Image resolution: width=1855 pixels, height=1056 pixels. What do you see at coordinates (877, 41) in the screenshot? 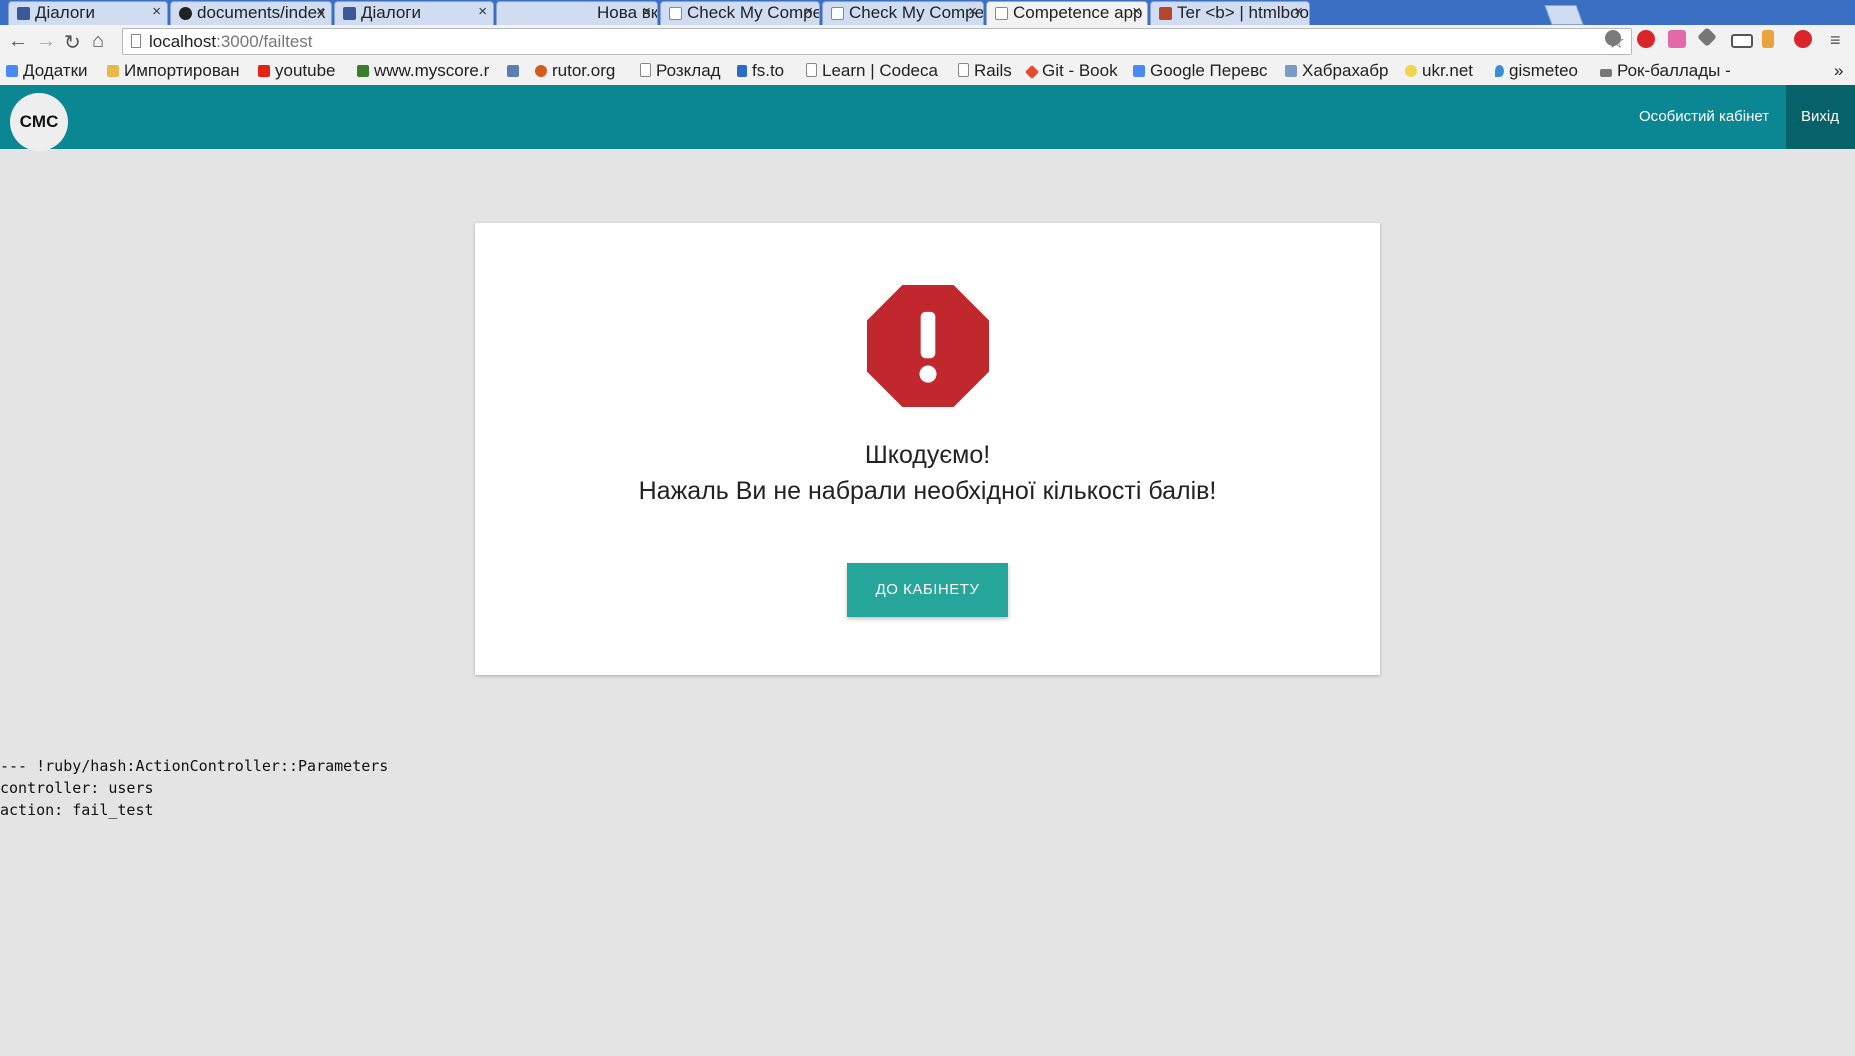
I see `address-bar: localhost:3000/failtest ☆` at bounding box center [877, 41].